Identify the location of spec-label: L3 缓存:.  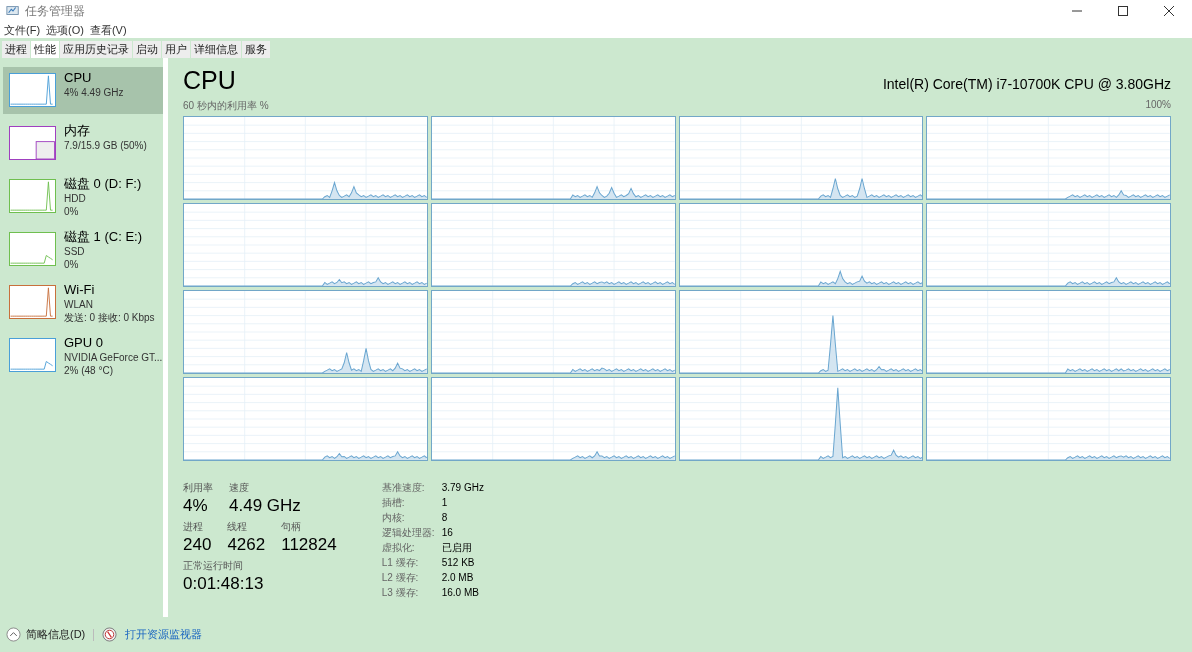
(400, 593).